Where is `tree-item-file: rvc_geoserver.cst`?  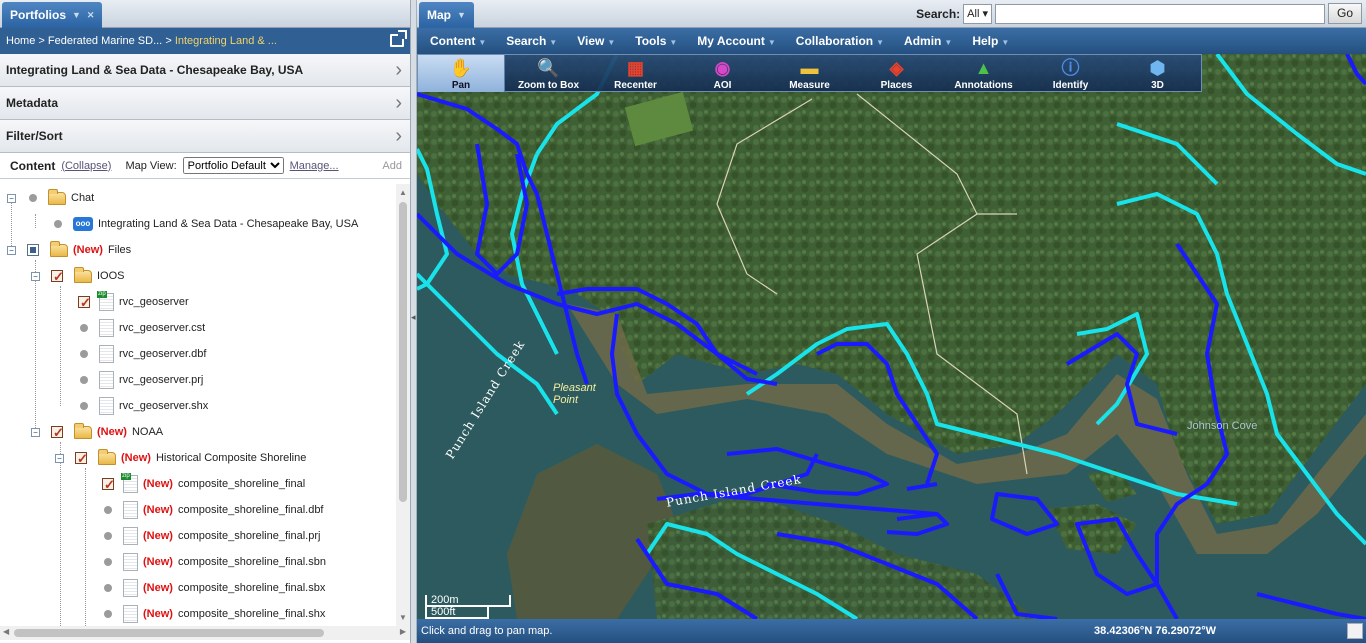 tree-item-file: rvc_geoserver.cst is located at coordinates (141, 328).